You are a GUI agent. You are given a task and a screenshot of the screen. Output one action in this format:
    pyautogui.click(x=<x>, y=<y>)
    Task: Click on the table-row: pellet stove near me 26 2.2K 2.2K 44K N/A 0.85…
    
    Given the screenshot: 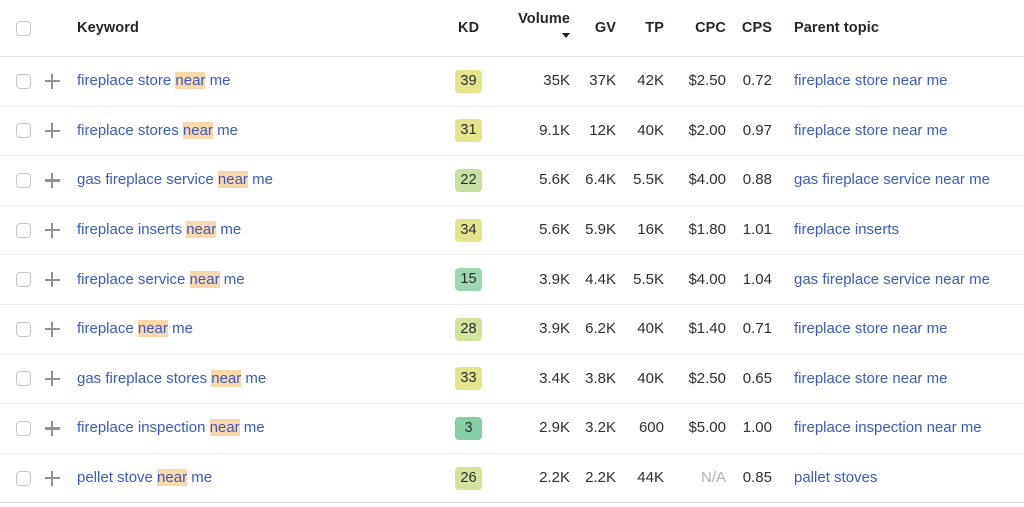 What is the action you would take?
    pyautogui.click(x=512, y=479)
    